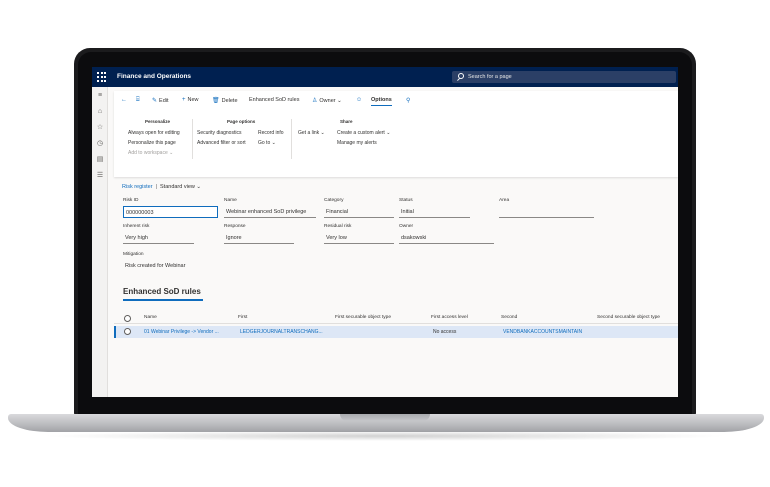 This screenshot has height=487, width=770. Describe the element at coordinates (137, 187) in the screenshot. I see `breadcrumb-risk-register: Risk register` at that location.